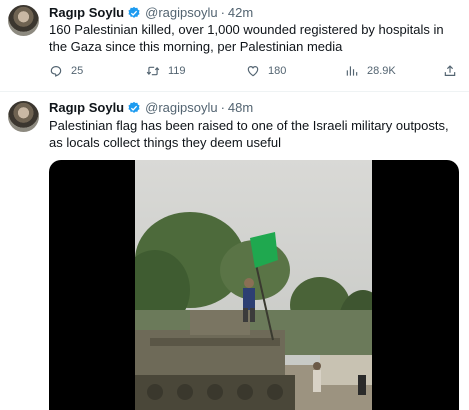 The height and width of the screenshot is (410, 469). Describe the element at coordinates (450, 70) in the screenshot. I see `share-icon` at that location.